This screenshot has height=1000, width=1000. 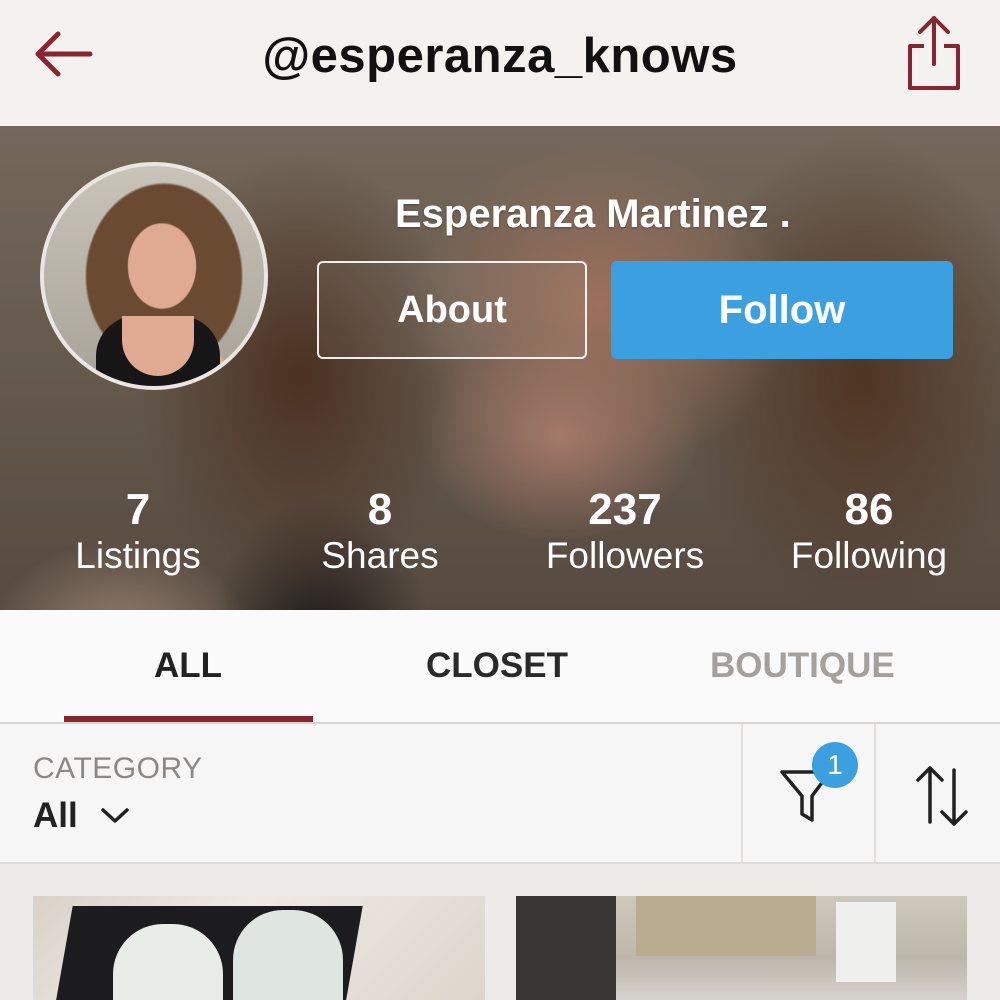 What do you see at coordinates (154, 276) in the screenshot?
I see `avatar` at bounding box center [154, 276].